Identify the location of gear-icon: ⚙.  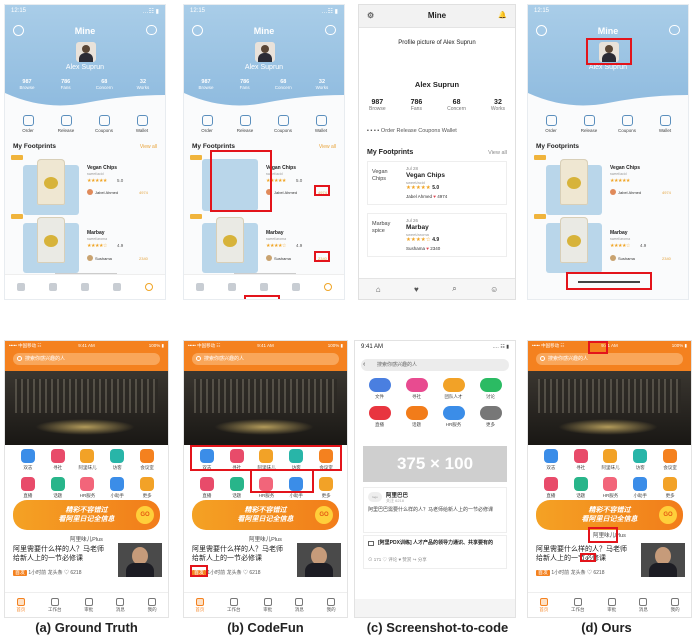
(370, 16).